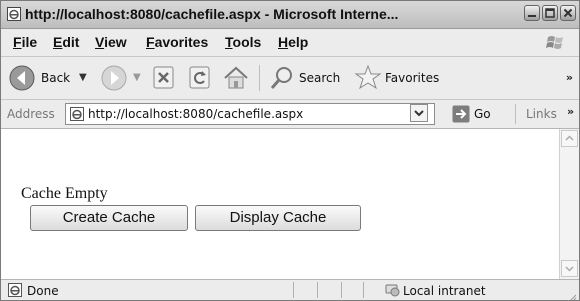  Describe the element at coordinates (569, 77) in the screenshot. I see `toolbar-chevron-icon: »` at that location.